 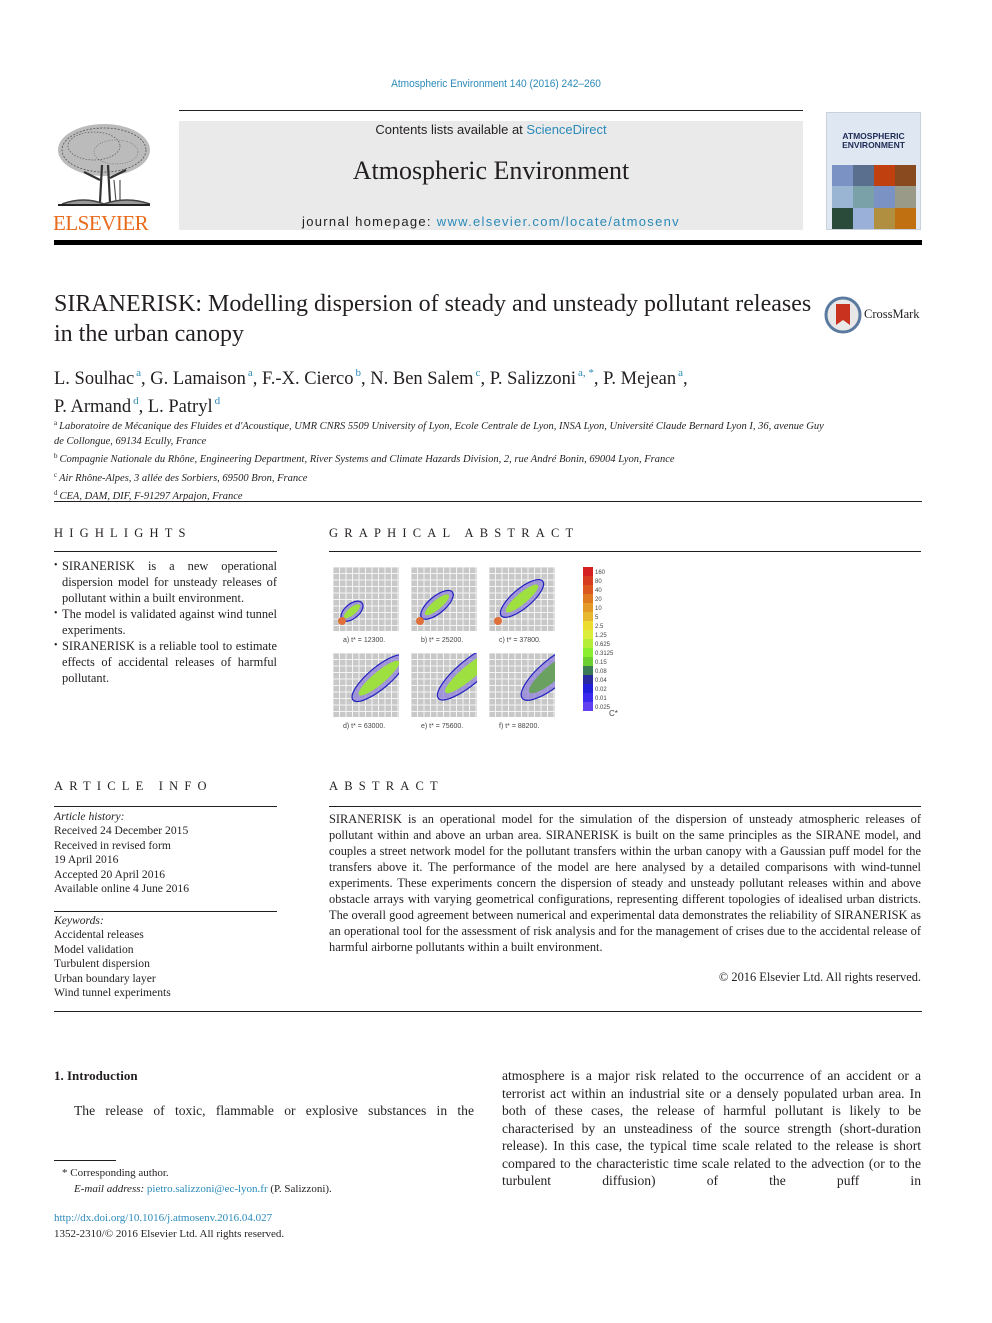 I want to click on colorbar-label: 40, so click(x=598, y=591).